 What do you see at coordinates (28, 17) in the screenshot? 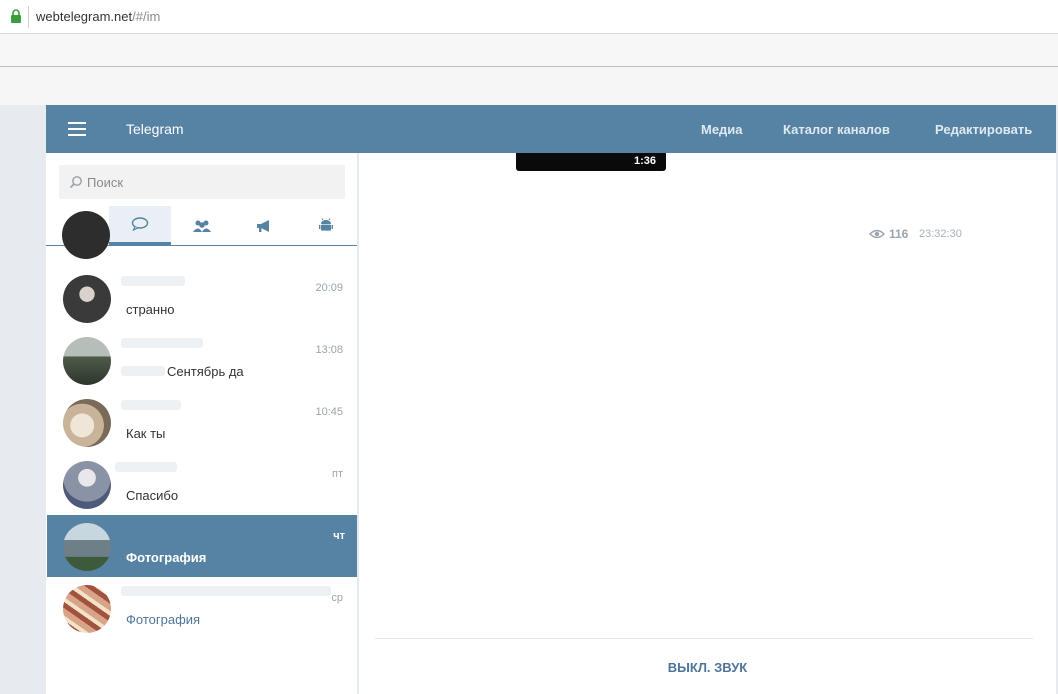
I see `address-separator` at bounding box center [28, 17].